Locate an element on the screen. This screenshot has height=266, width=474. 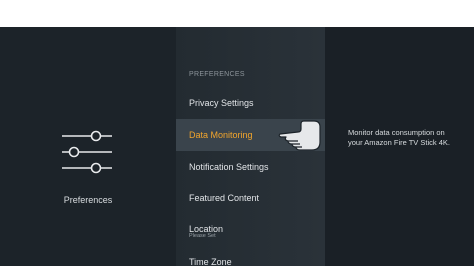
menu-item-label: Privacy Settings is located at coordinates (221, 103).